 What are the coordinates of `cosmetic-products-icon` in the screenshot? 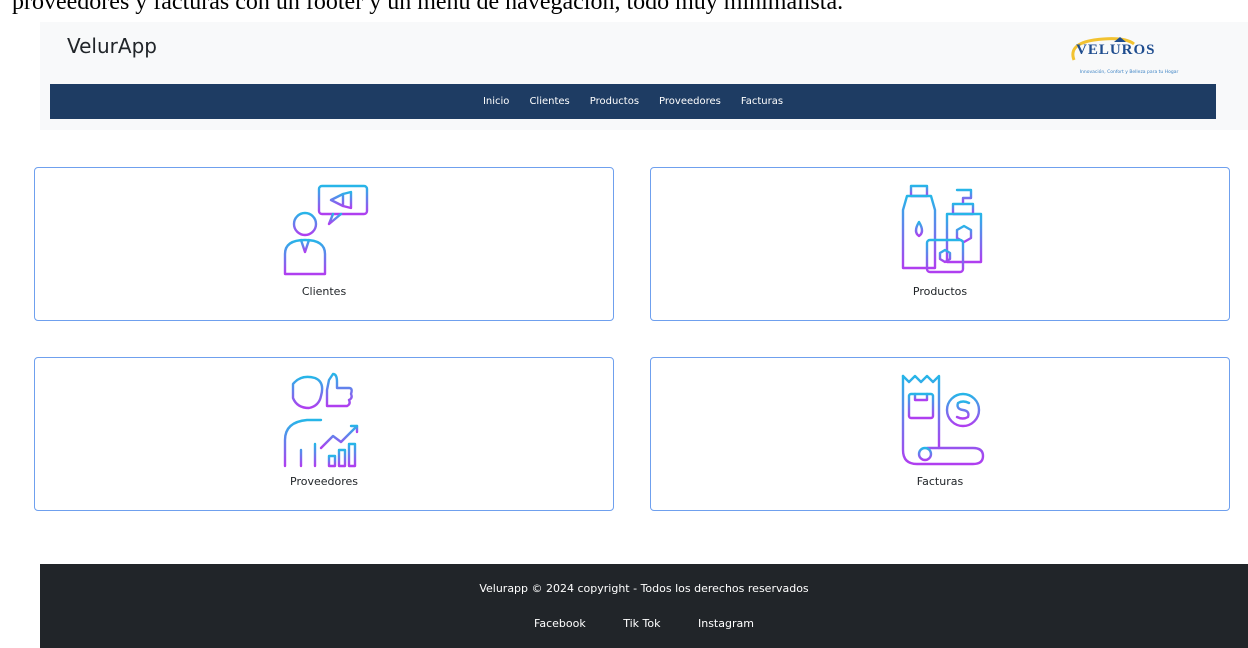 It's located at (942, 229).